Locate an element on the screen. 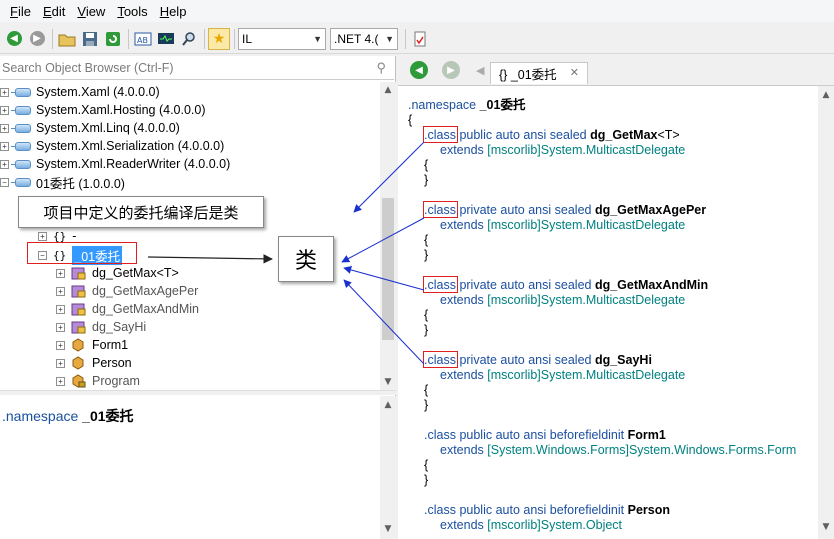 This screenshot has height=539, width=834. language-value: IL is located at coordinates (247, 38).